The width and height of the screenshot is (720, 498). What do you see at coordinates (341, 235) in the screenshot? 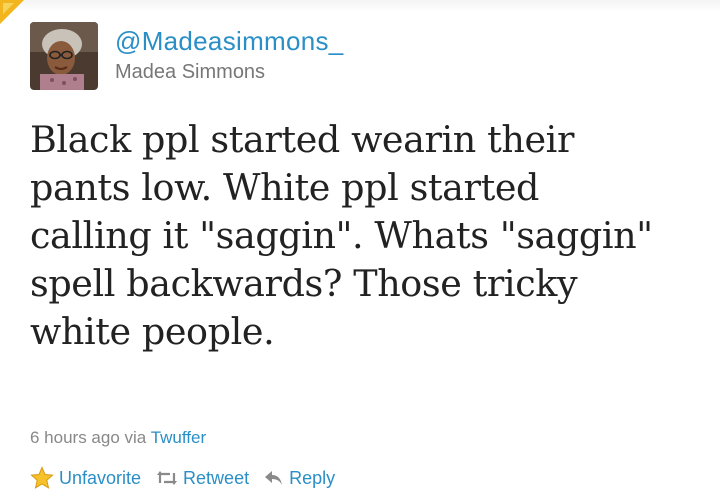
I see `tweet-text-line: calling it "saggin". Whats "saggin"` at bounding box center [341, 235].